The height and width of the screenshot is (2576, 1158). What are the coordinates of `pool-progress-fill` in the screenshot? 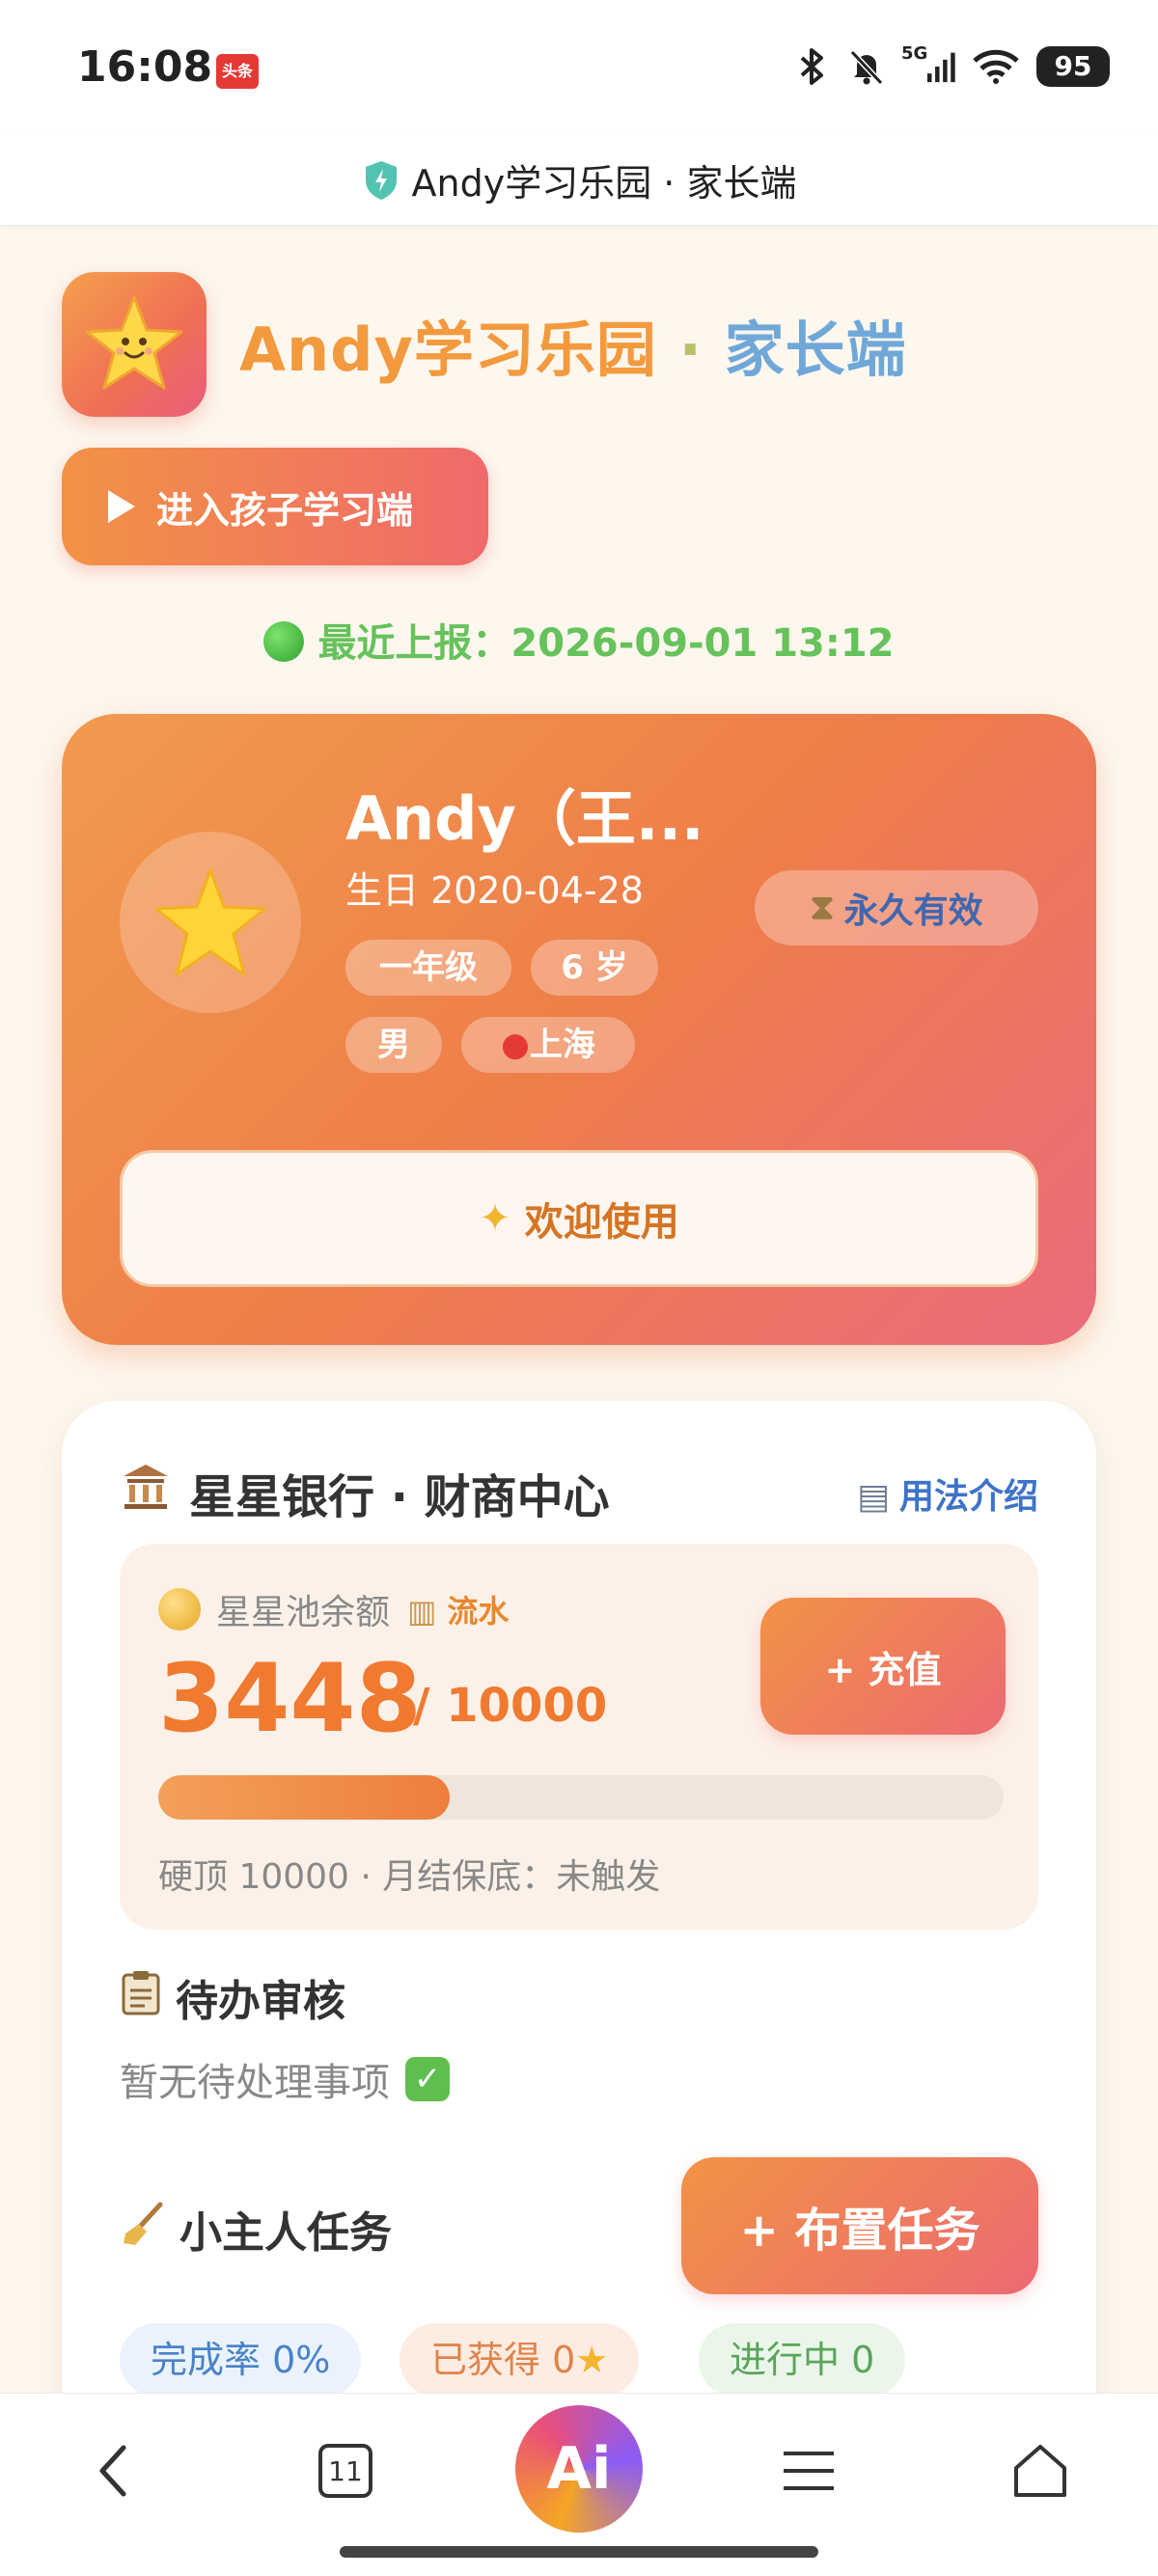 It's located at (304, 1798).